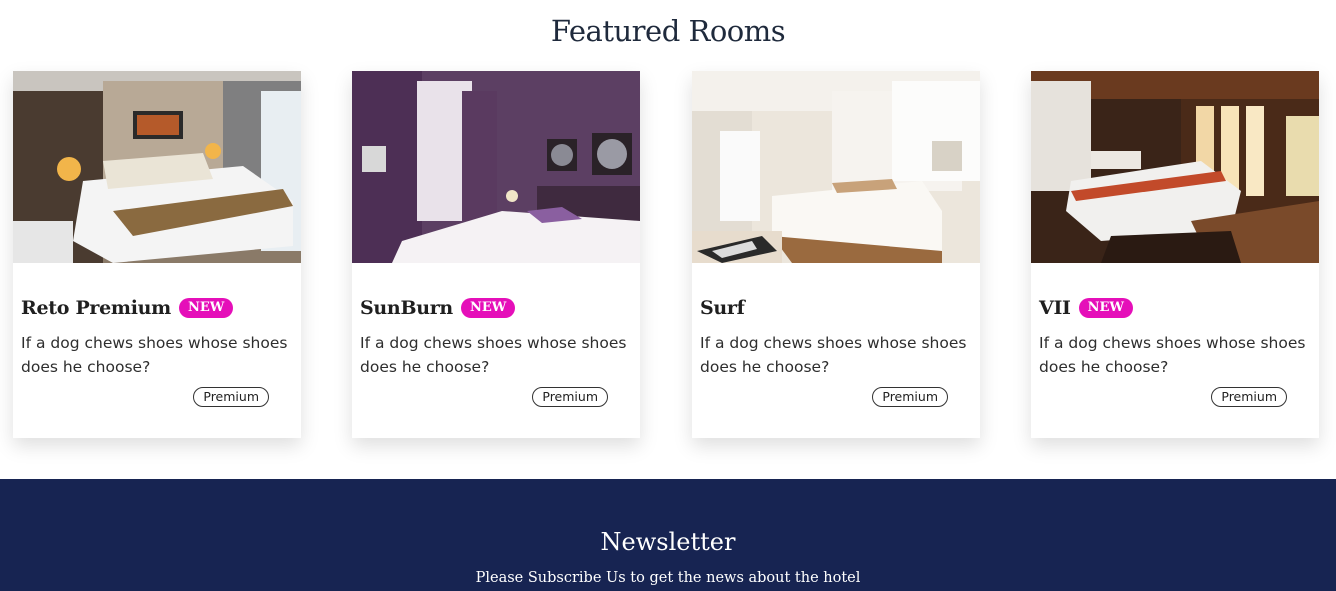 This screenshot has height=591, width=1336. I want to click on room-name: Surf, so click(722, 308).